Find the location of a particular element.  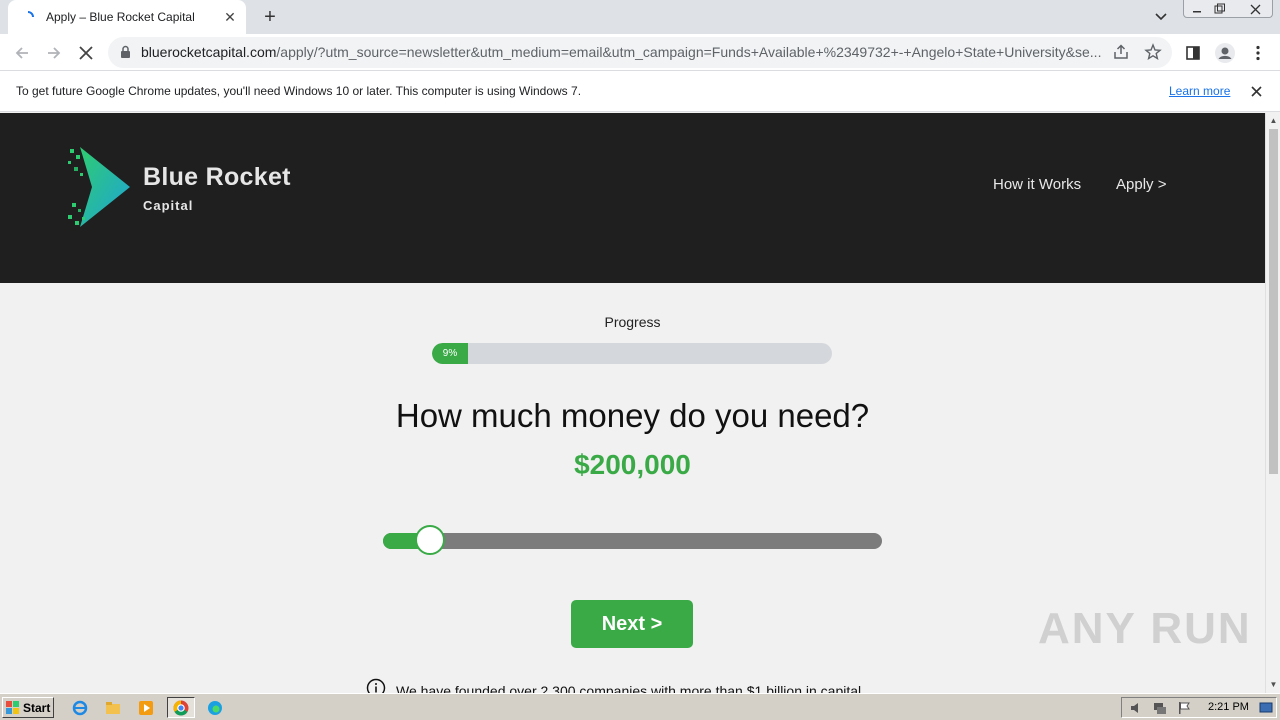

file-explorer-icon is located at coordinates (113, 707).